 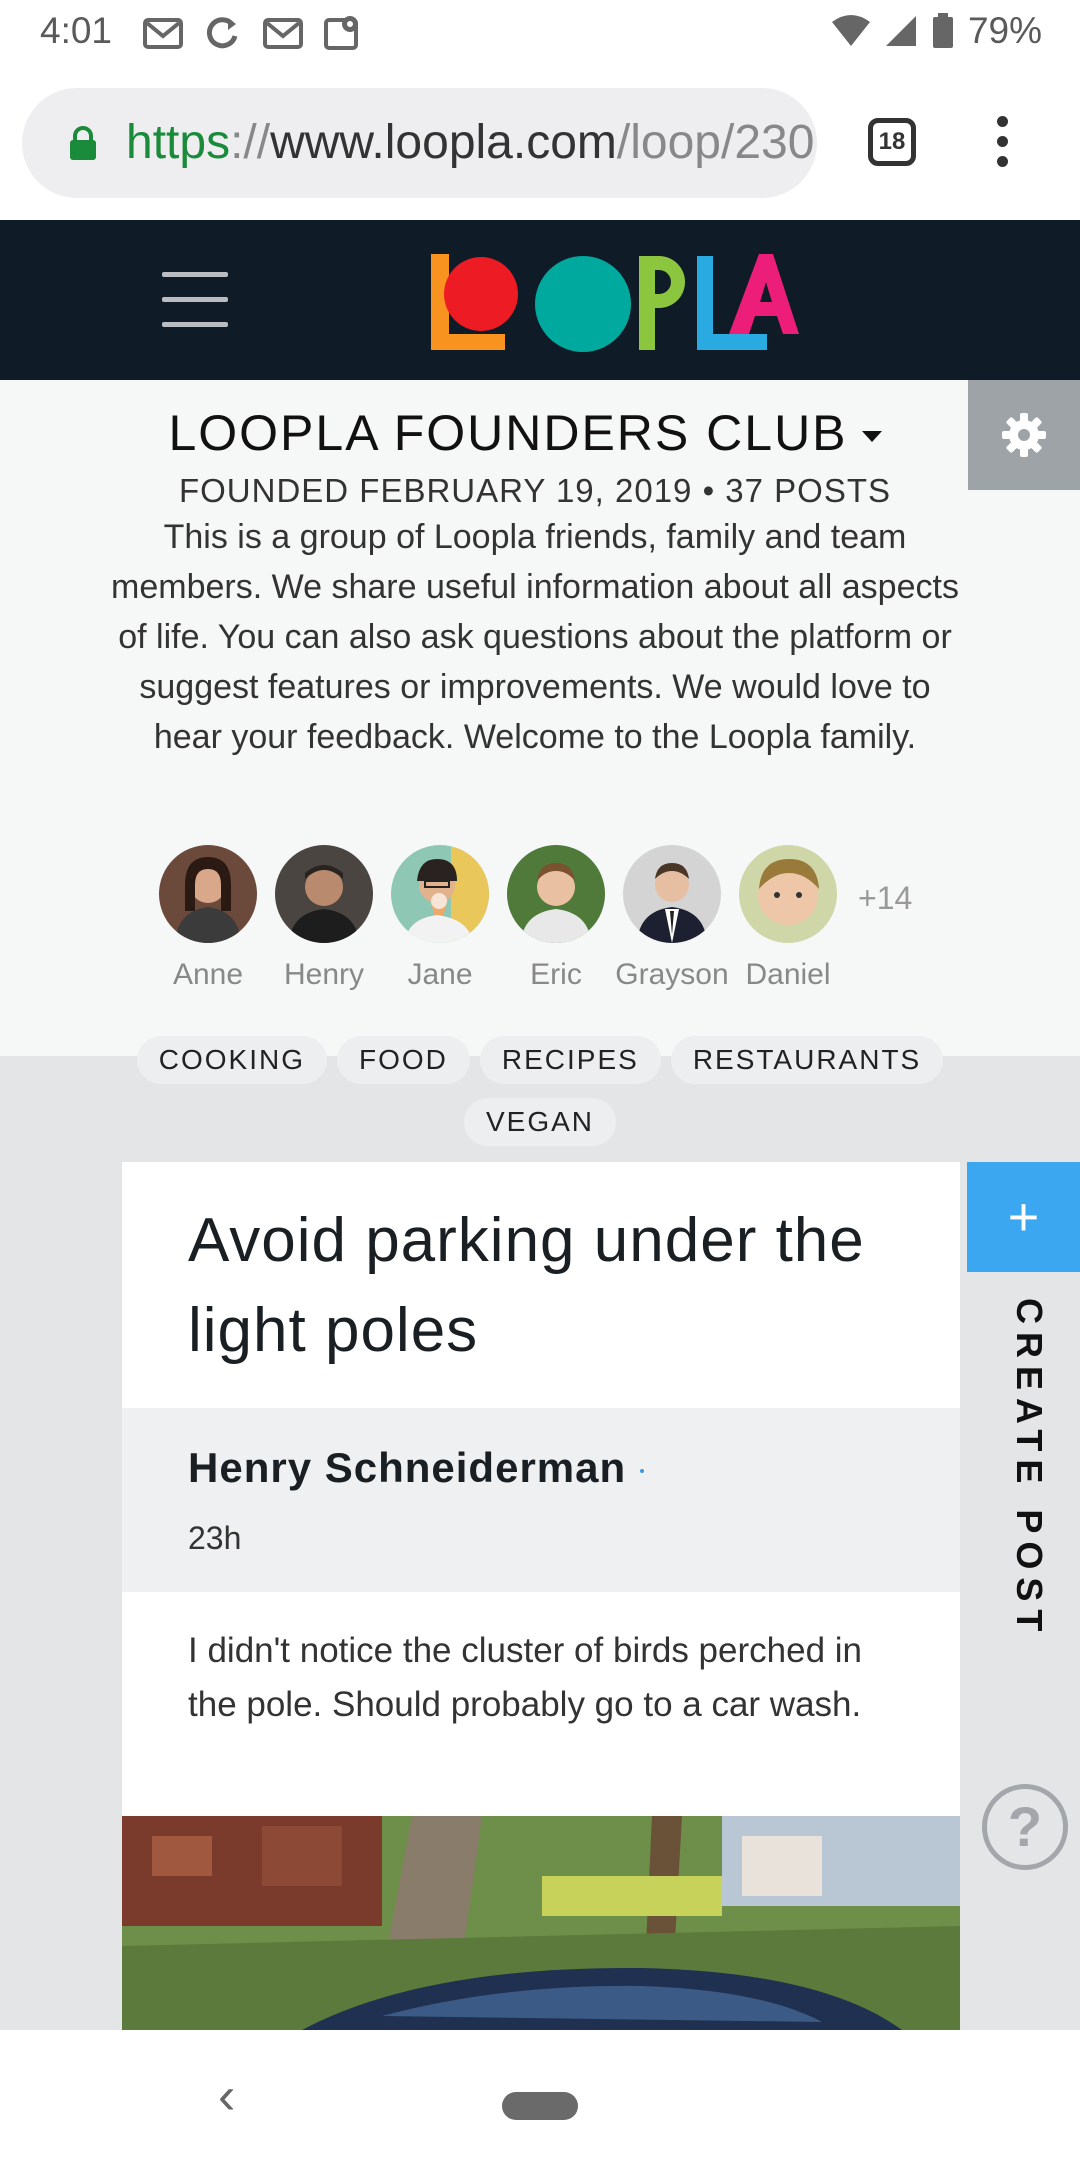 I want to click on back-button: ‹, so click(x=226, y=2096).